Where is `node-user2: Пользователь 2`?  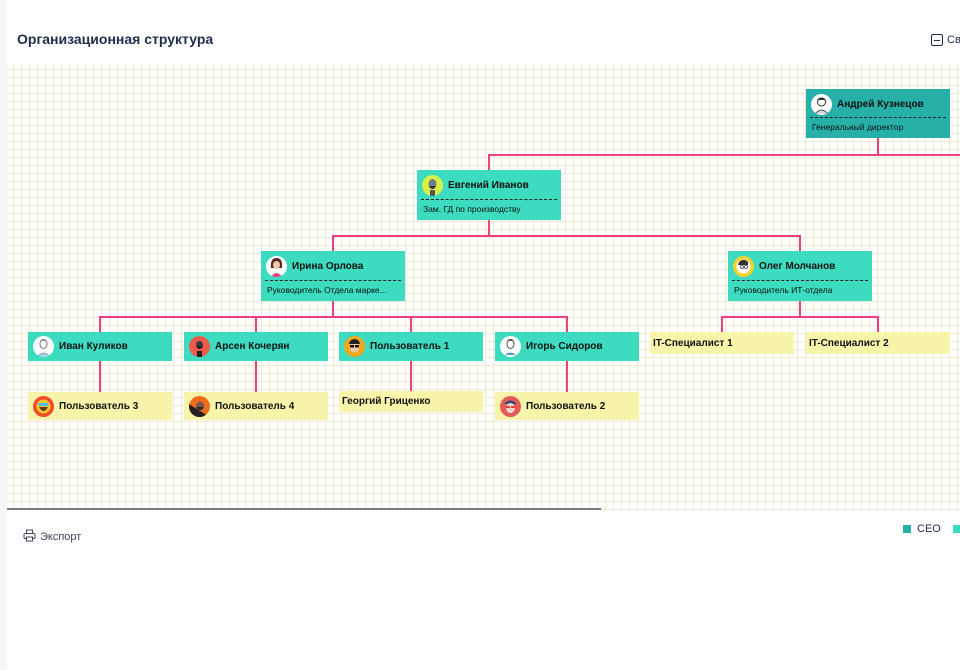
node-user2: Пользователь 2 is located at coordinates (567, 406).